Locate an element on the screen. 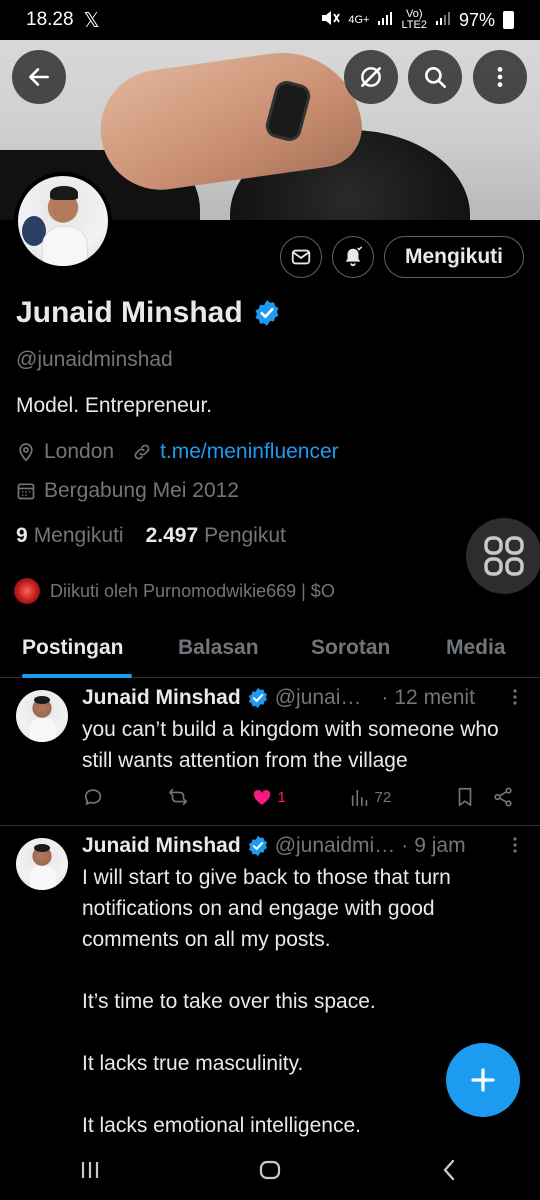 This screenshot has height=1200, width=540. followers-count: 2.497 is located at coordinates (172, 535).